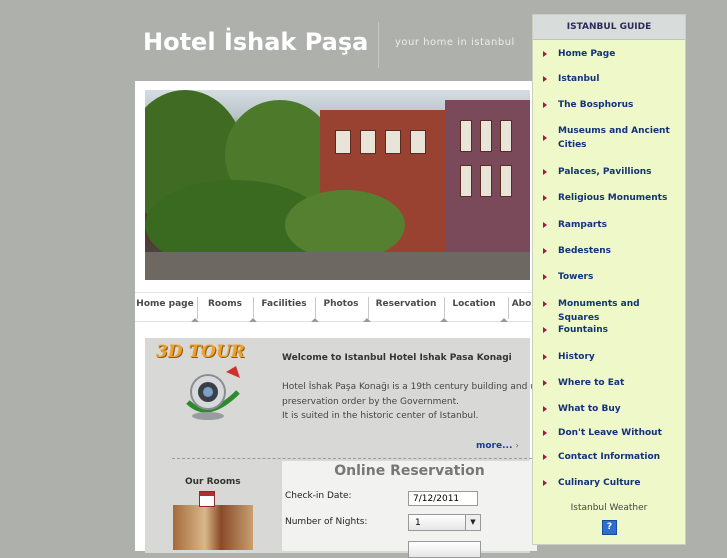 The height and width of the screenshot is (558, 727). What do you see at coordinates (579, 79) in the screenshot?
I see `sidebar-item-label: Istanbul` at bounding box center [579, 79].